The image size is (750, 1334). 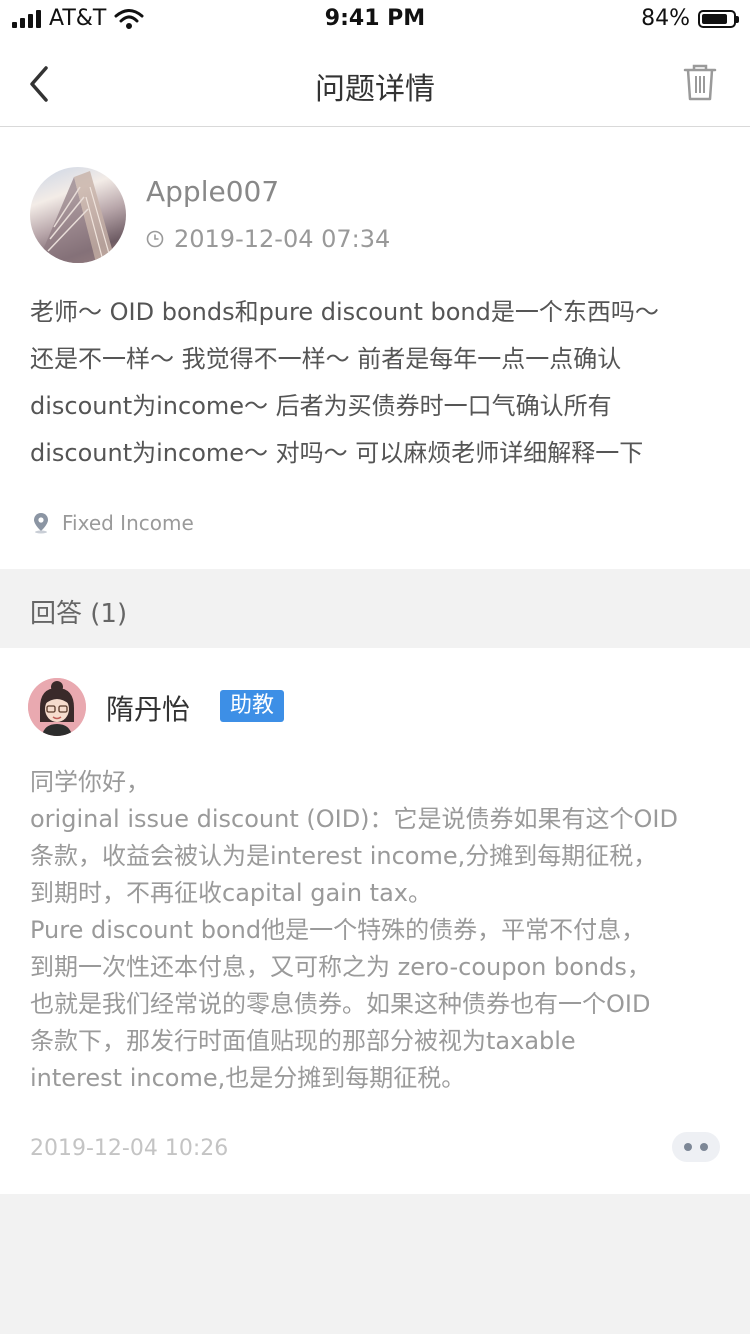 I want to click on battery-fill, so click(x=715, y=18).